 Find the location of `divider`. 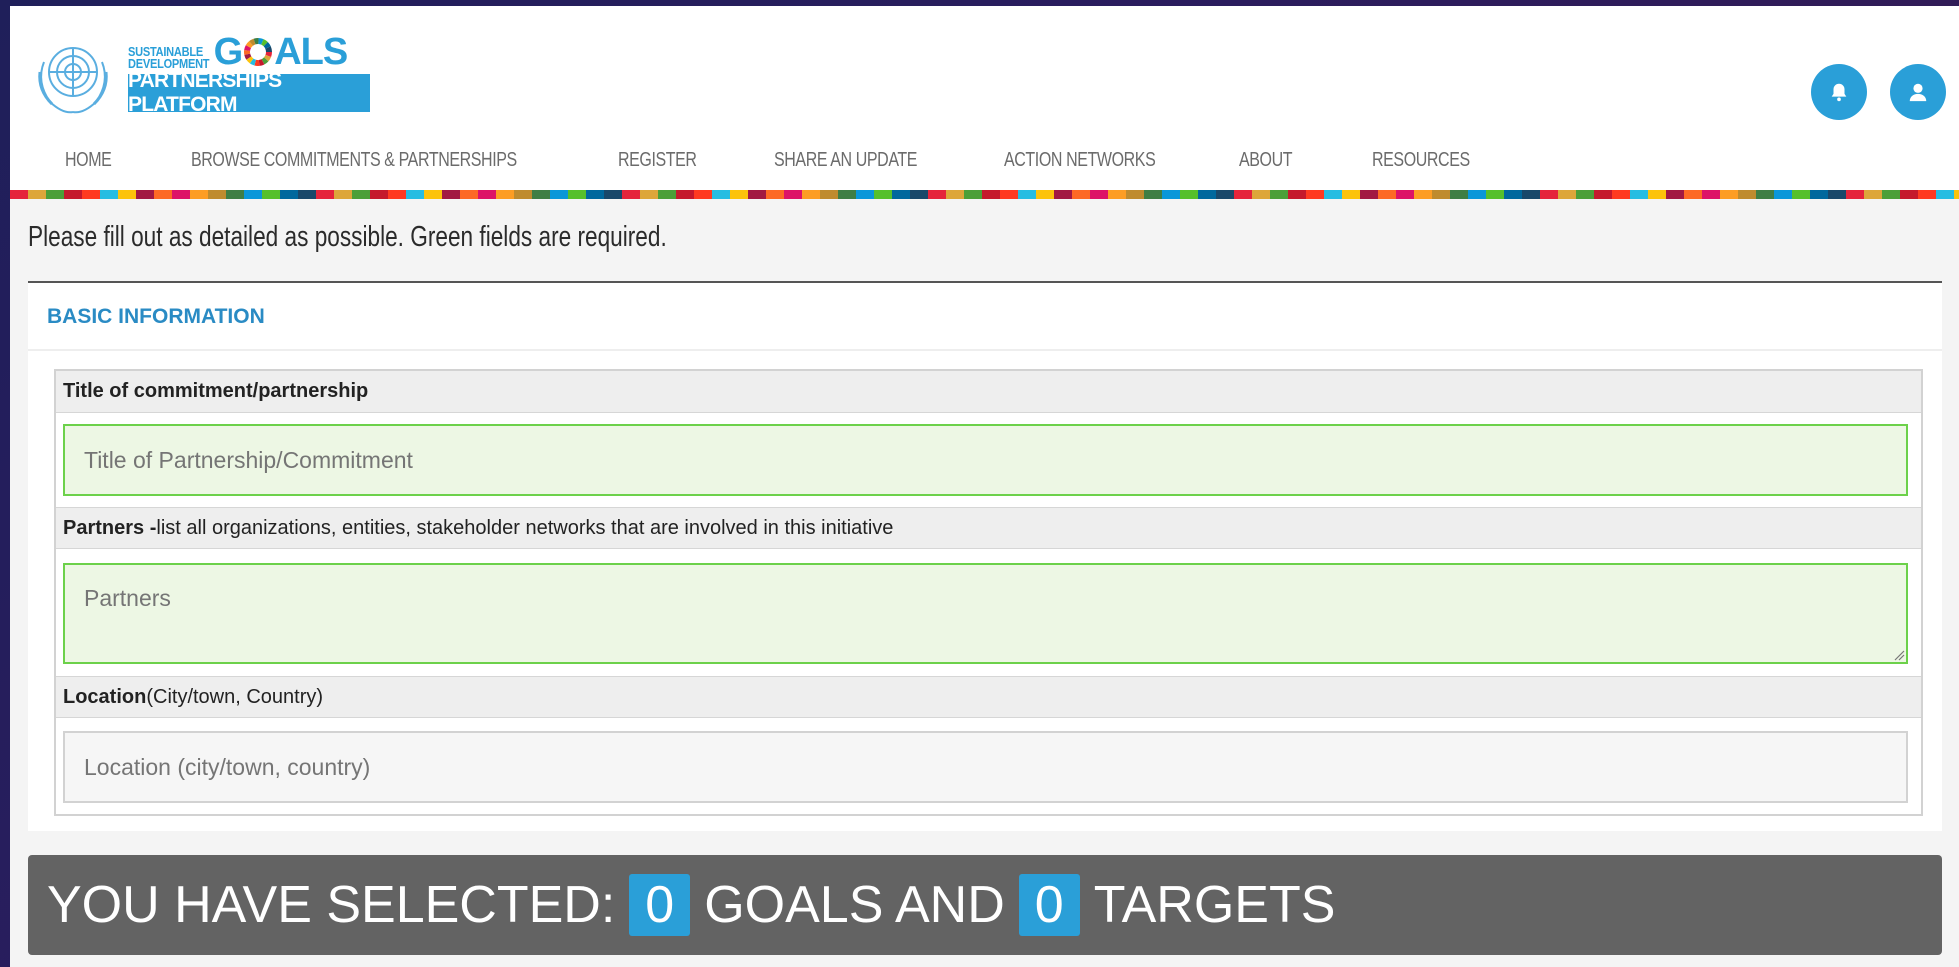

divider is located at coordinates (985, 350).